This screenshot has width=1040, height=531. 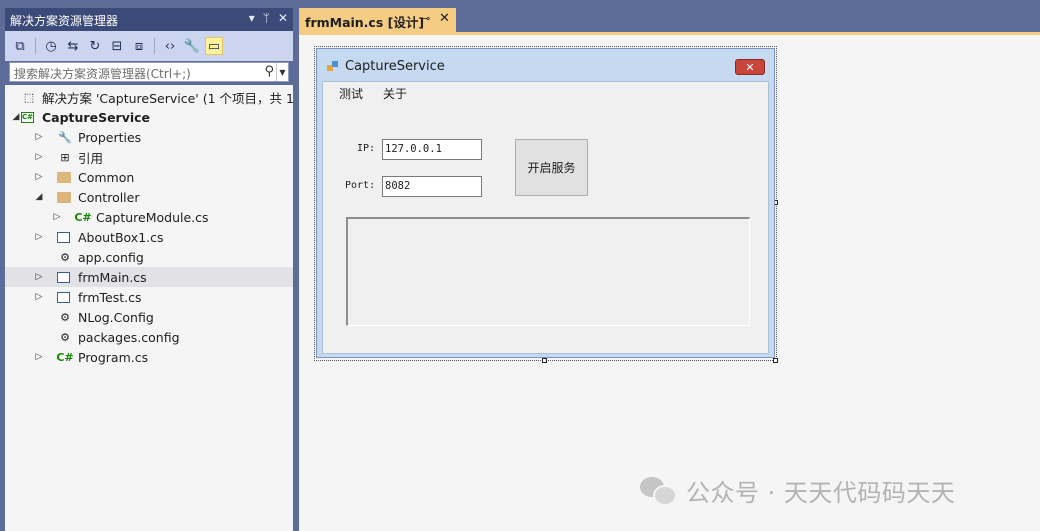 I want to click on collapse-all-icon: ⊟, so click(x=117, y=46).